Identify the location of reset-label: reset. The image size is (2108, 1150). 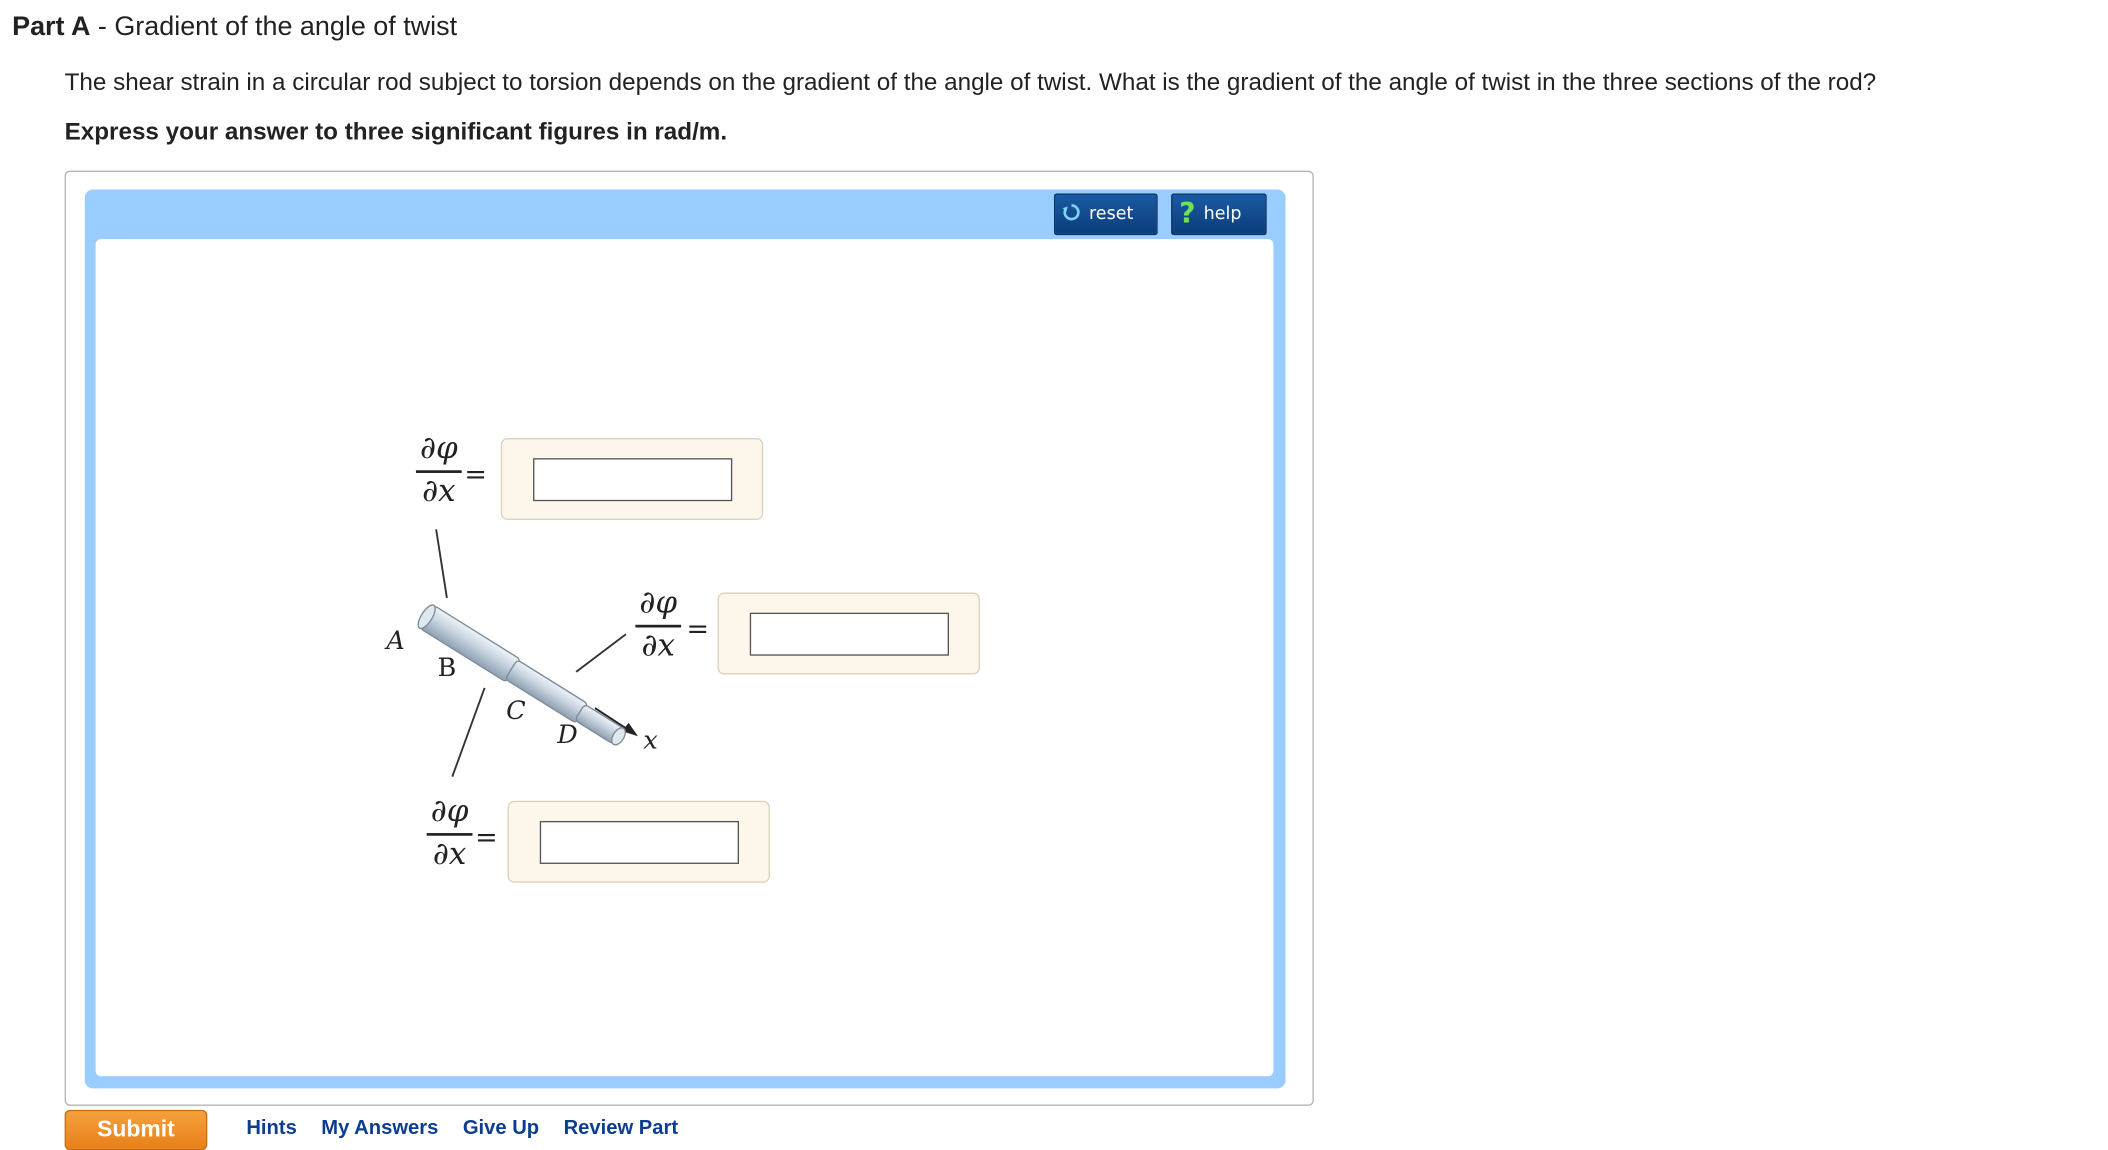
(1111, 214).